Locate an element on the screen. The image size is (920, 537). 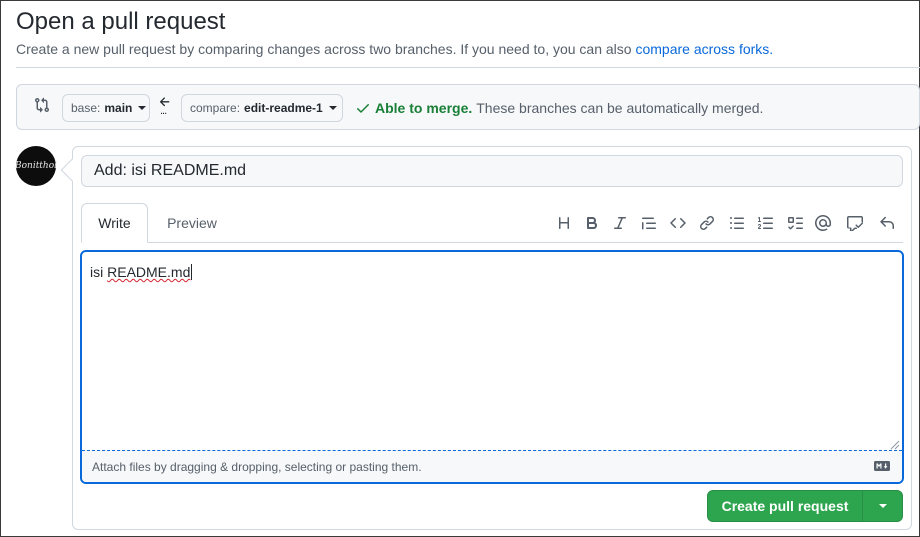
pr-body-text: isi README.md is located at coordinates (141, 272).